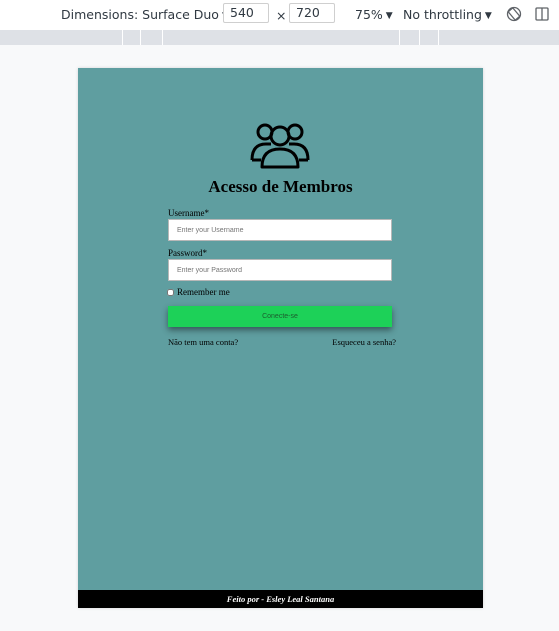 This screenshot has width=559, height=631. I want to click on remember-label: Remember me, so click(203, 292).